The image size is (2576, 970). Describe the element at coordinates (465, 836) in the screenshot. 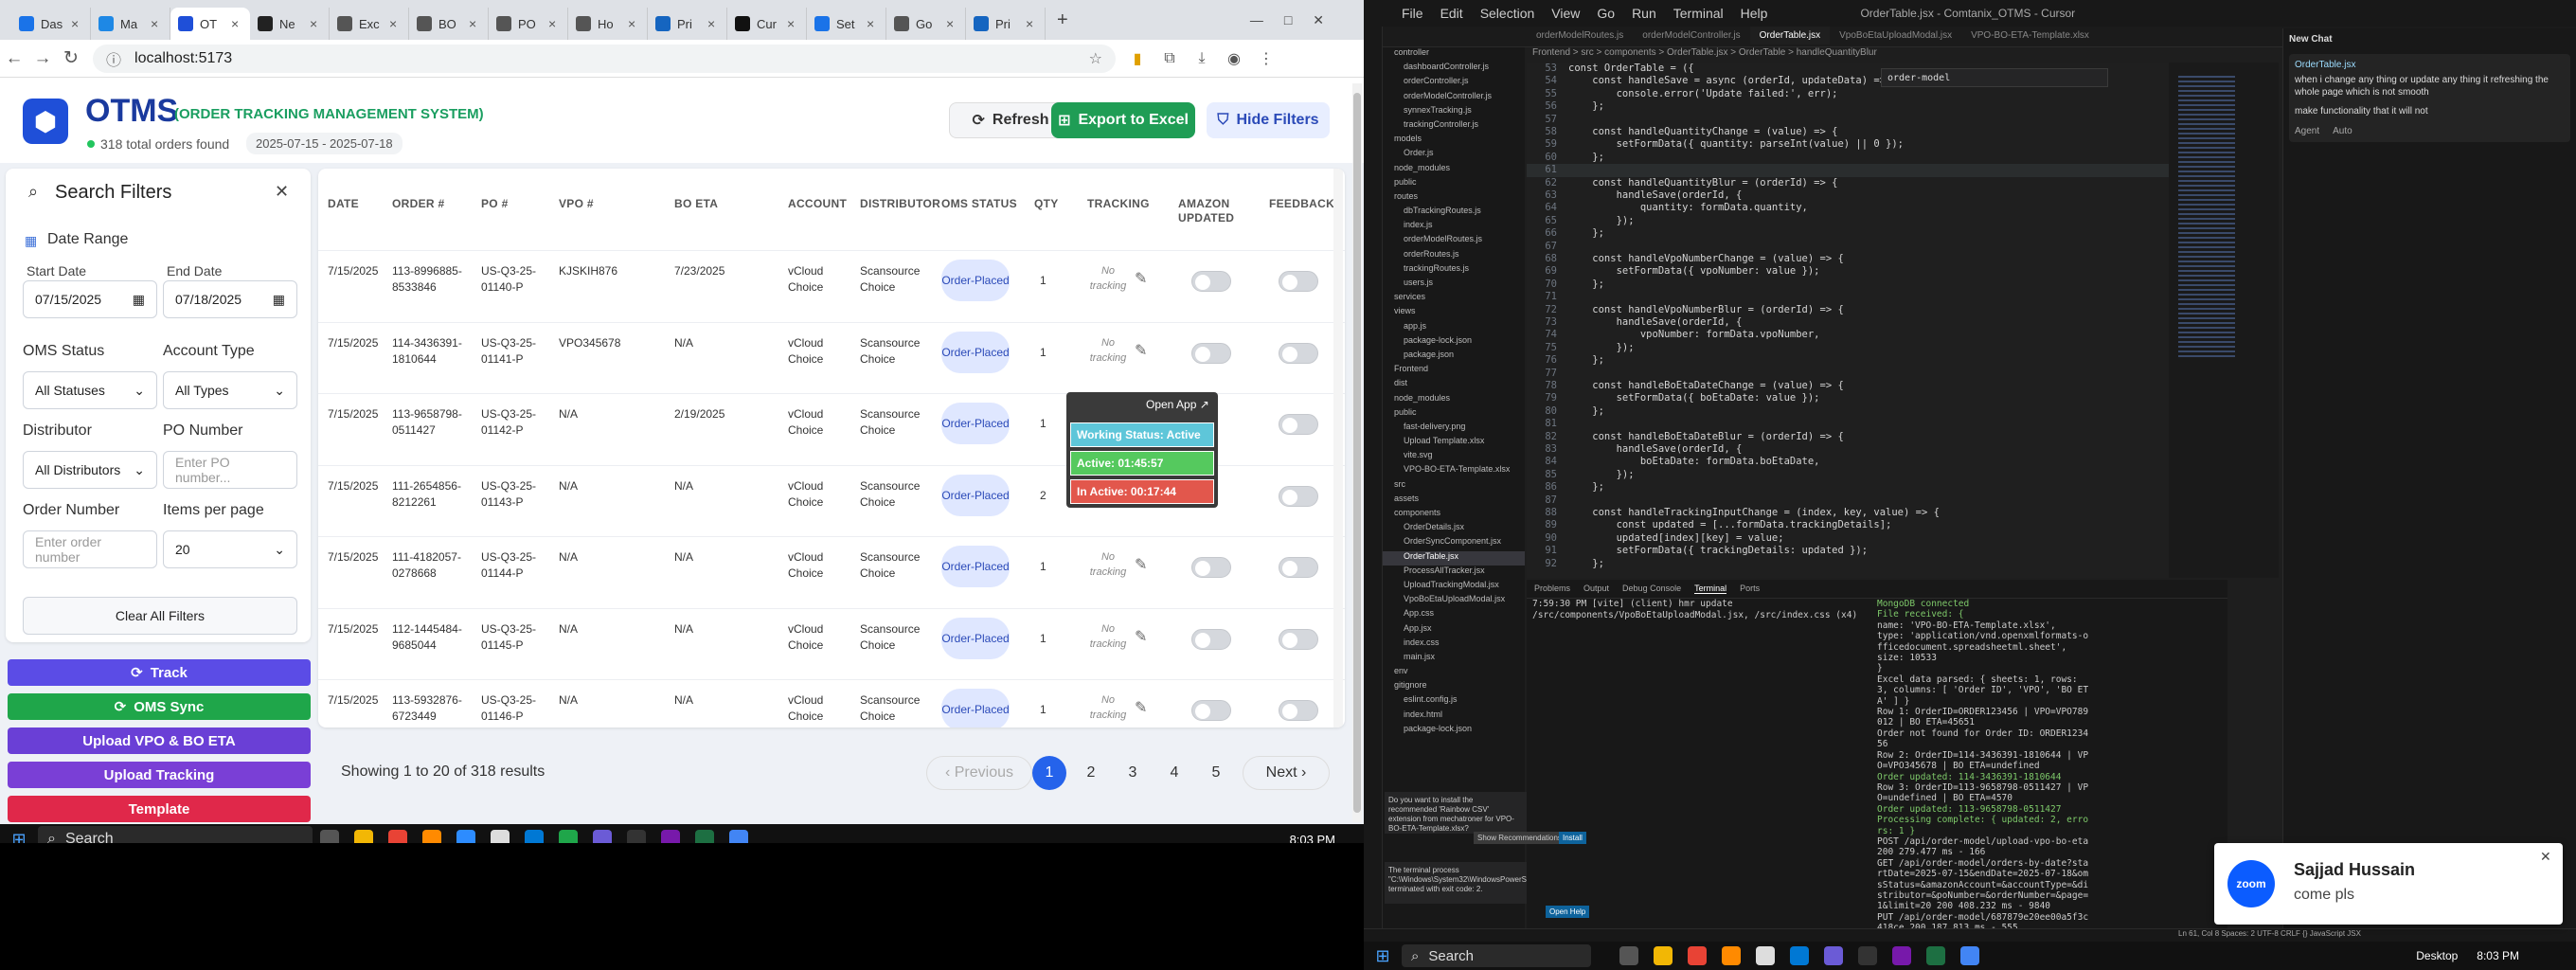

I see `zoom-app-icon` at that location.